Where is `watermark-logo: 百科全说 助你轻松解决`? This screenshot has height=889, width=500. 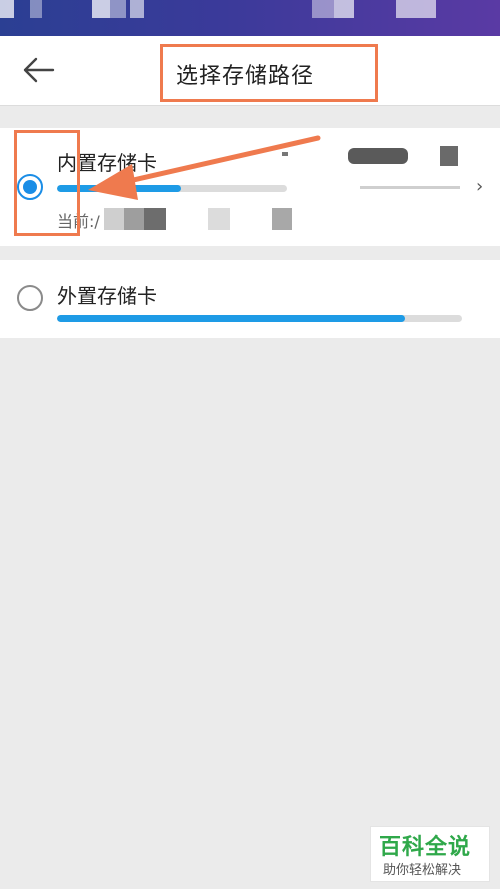 watermark-logo: 百科全说 助你轻松解决 is located at coordinates (430, 854).